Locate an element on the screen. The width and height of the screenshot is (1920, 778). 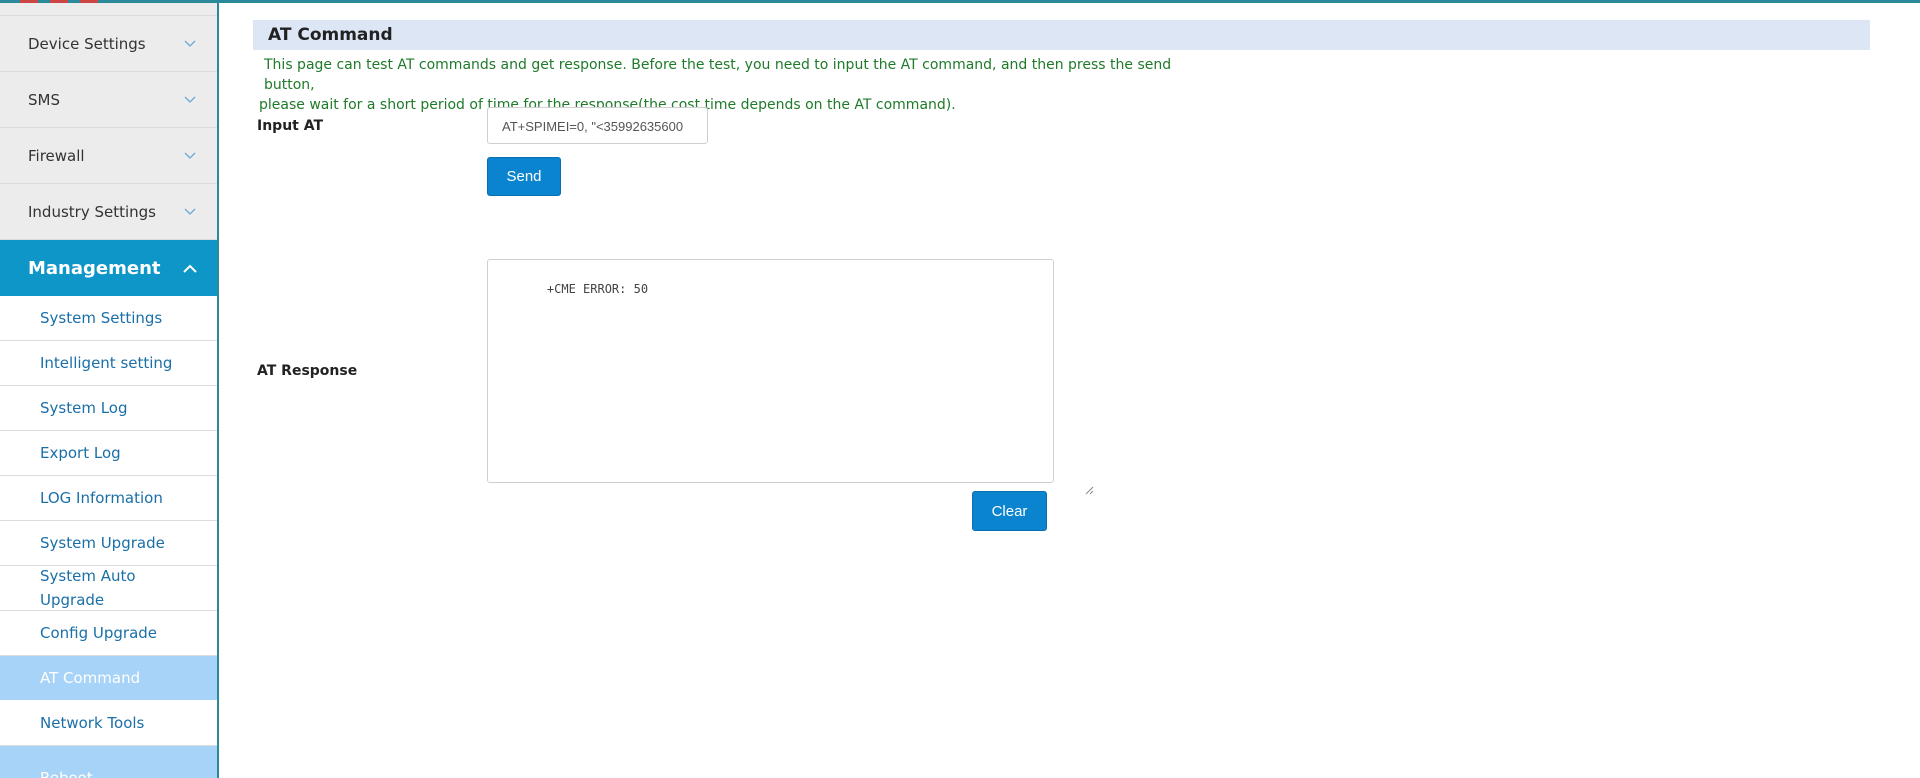
sidebar-group-device-settings: Device Settings is located at coordinates (108, 44).